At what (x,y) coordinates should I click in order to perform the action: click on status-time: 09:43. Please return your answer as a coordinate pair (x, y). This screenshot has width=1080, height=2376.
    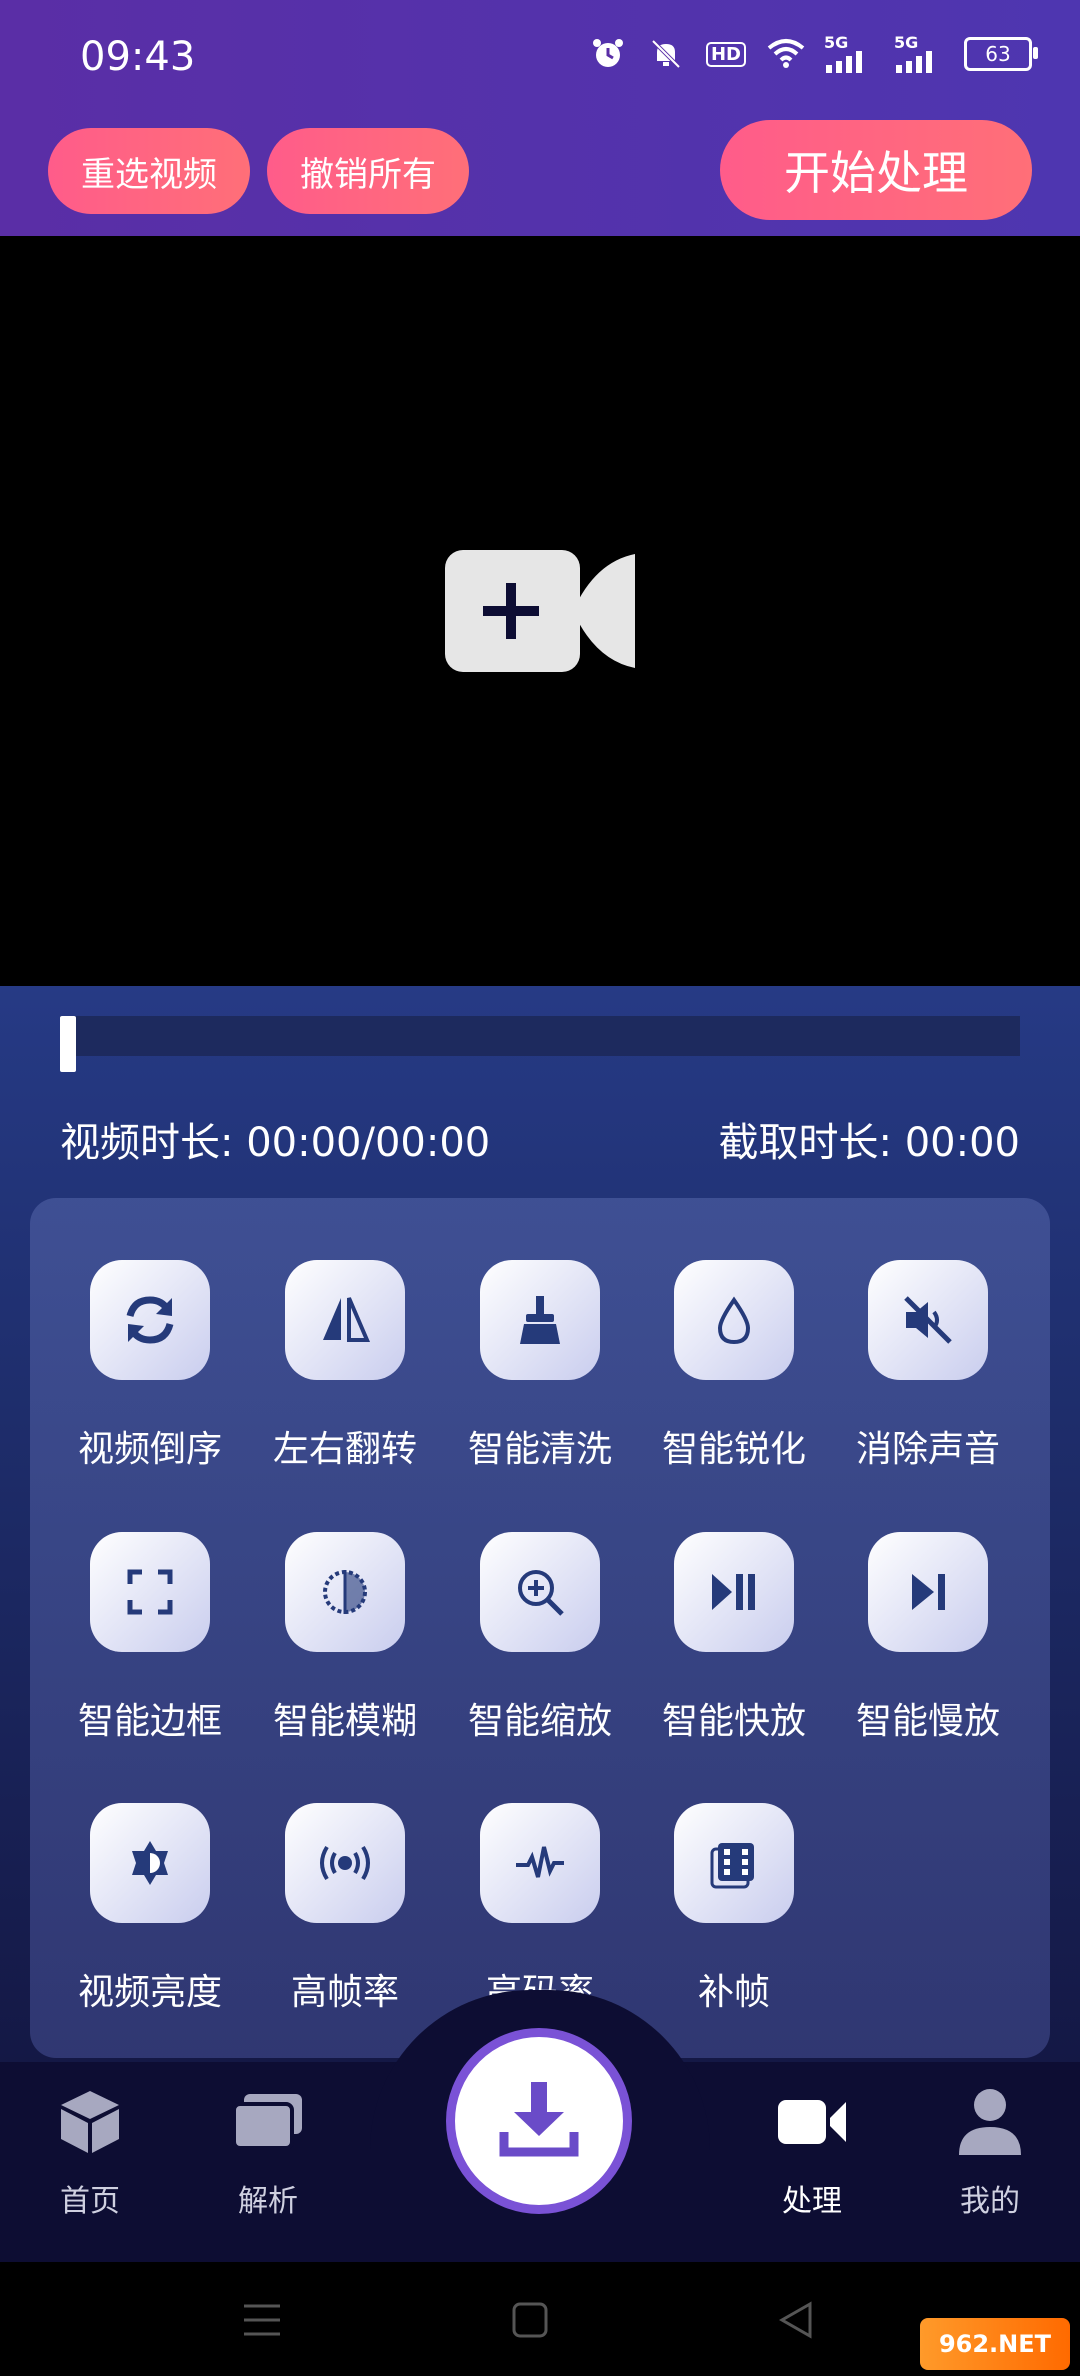
    Looking at the image, I should click on (138, 57).